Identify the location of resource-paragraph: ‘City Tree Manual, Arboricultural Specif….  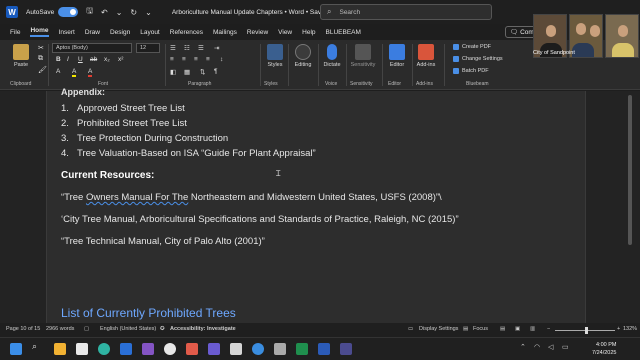
(260, 219).